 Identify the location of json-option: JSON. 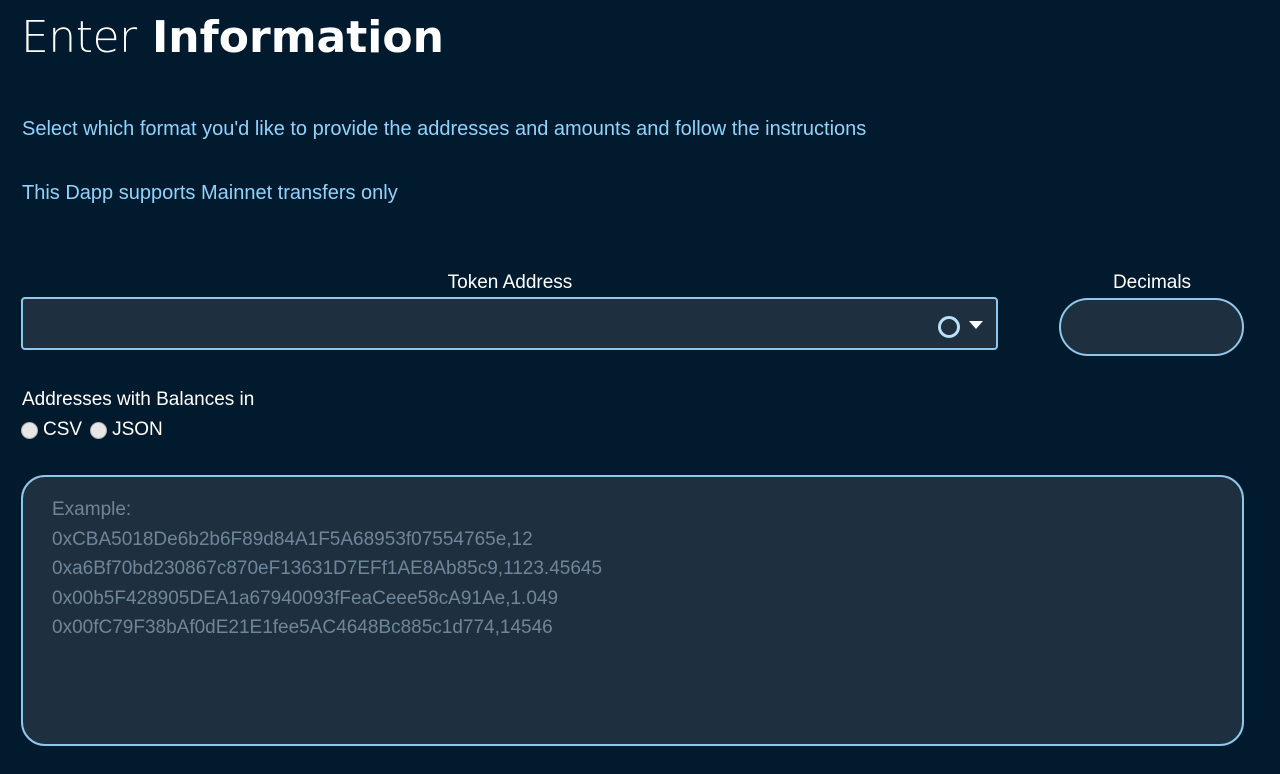
(126, 430).